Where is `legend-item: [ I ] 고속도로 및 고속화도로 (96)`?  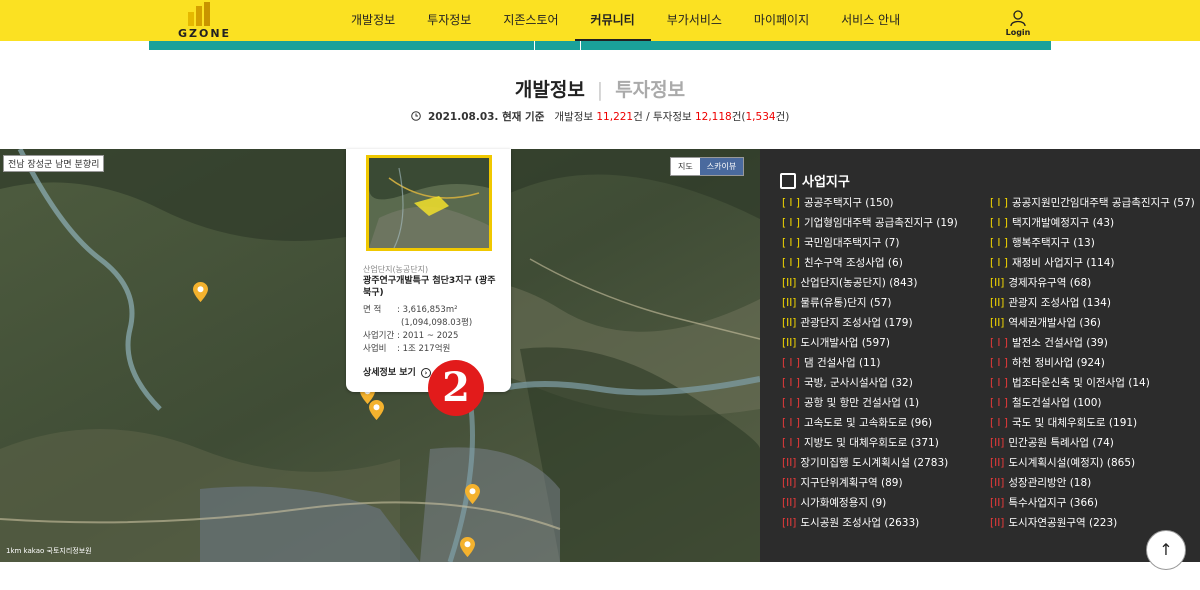
legend-item: [ I ] 고속도로 및 고속화도로 (96) is located at coordinates (870, 426).